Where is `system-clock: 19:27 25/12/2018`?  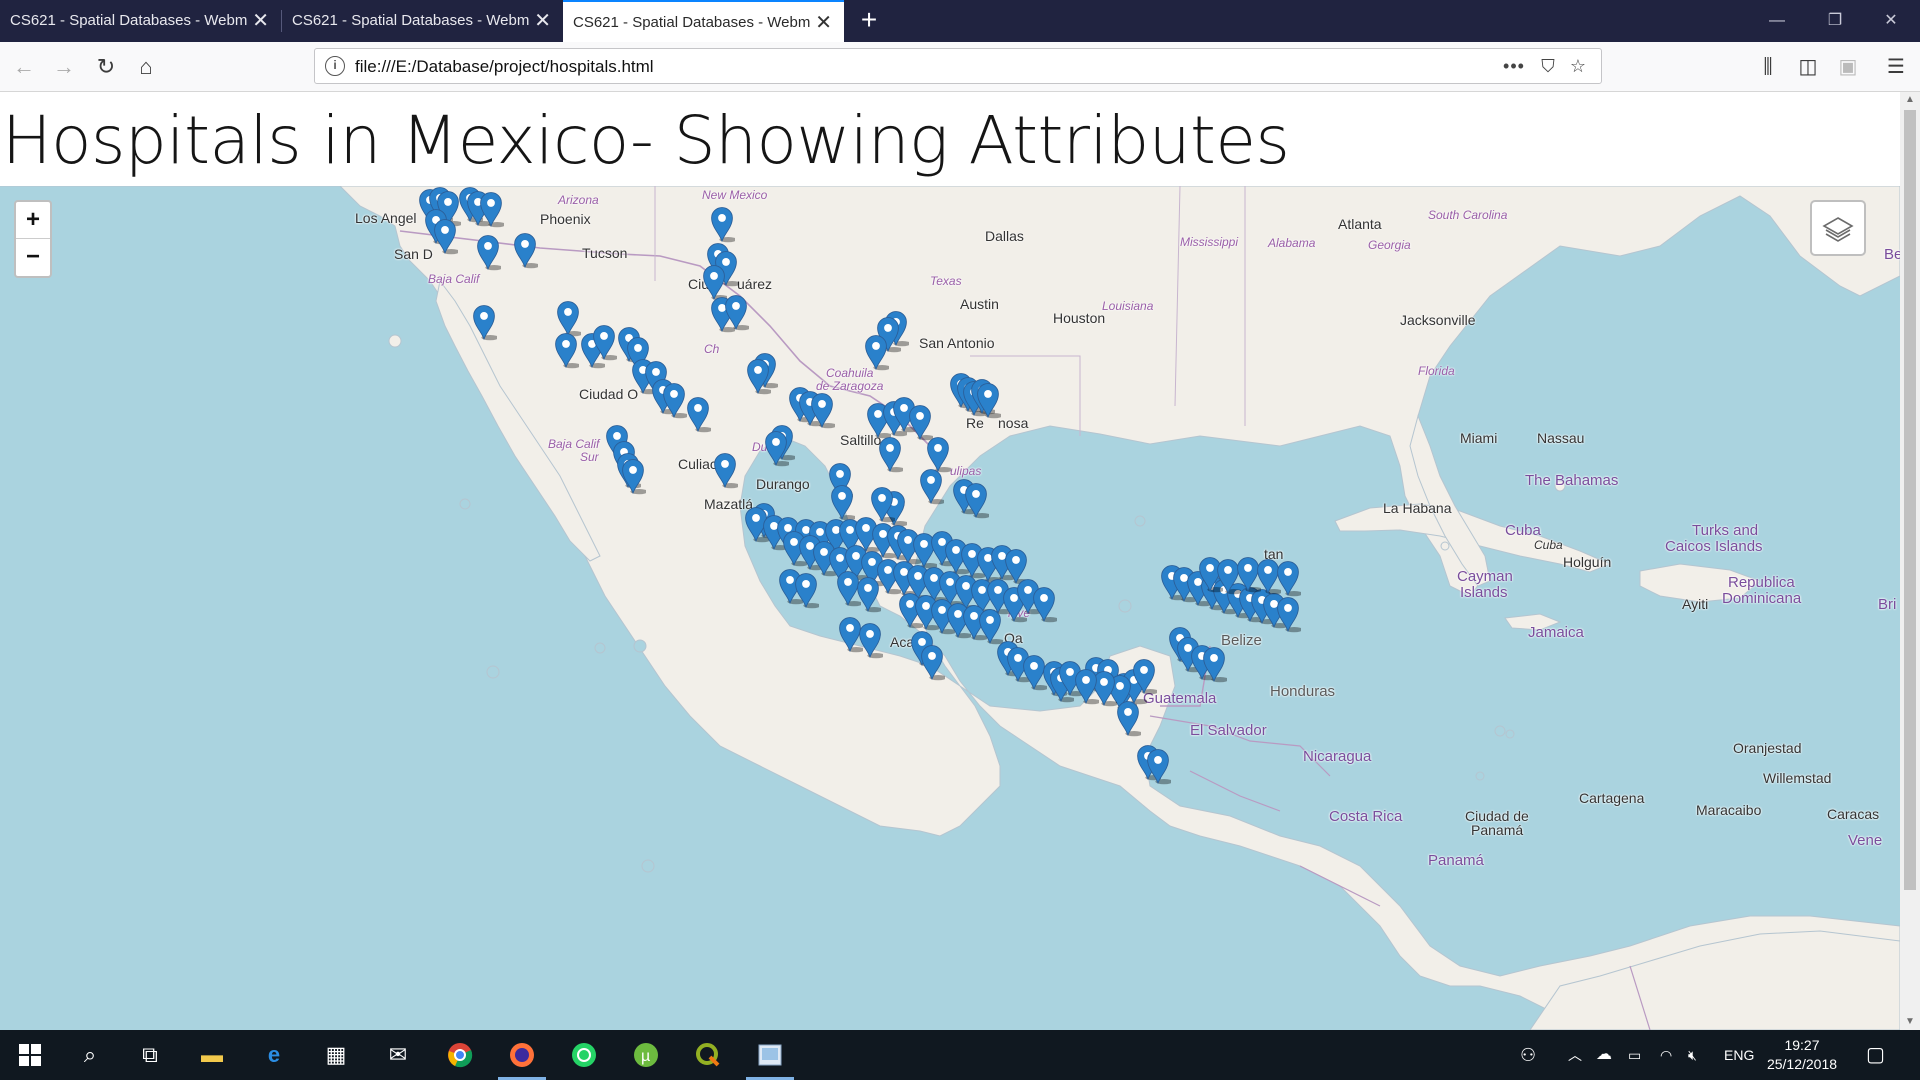 system-clock: 19:27 25/12/2018 is located at coordinates (1802, 1055).